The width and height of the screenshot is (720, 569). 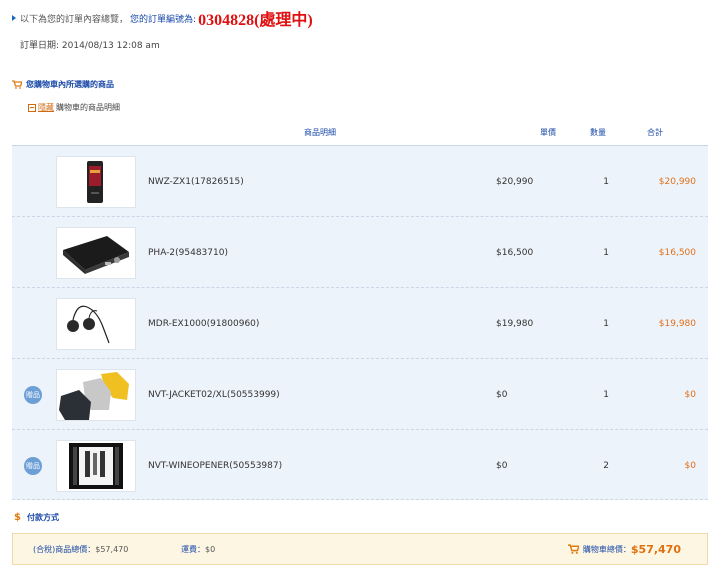 I want to click on product-name: NVT-WINEOPENER(50553987), so click(x=215, y=465).